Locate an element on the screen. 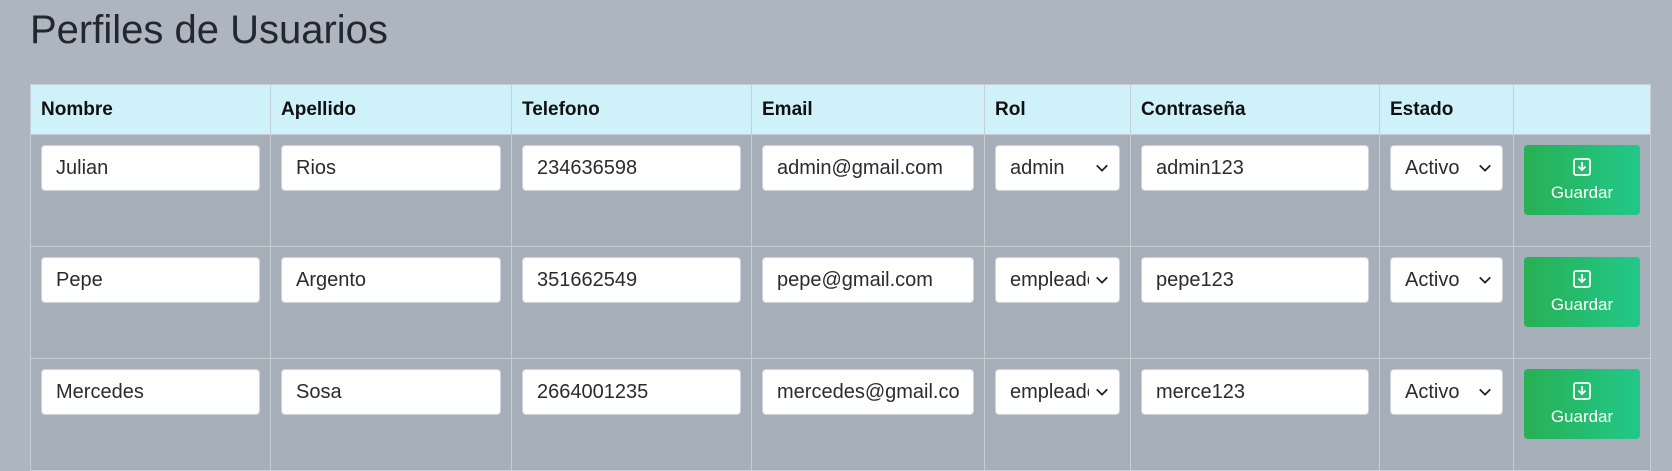 The image size is (1672, 471). column-header-contrasena: Contraseña is located at coordinates (1255, 109).